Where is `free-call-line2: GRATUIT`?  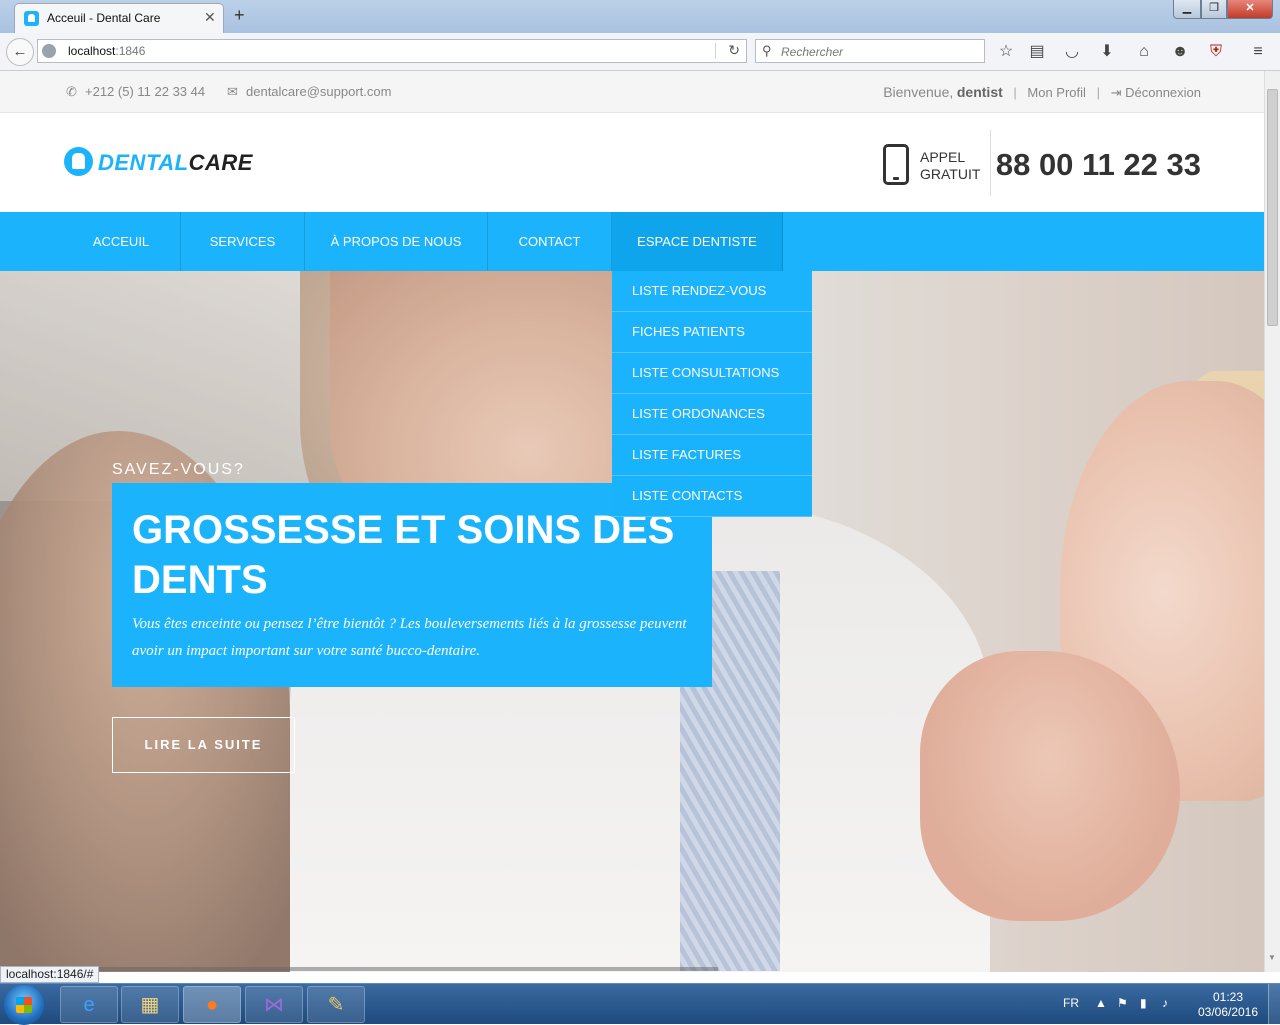 free-call-line2: GRATUIT is located at coordinates (950, 174).